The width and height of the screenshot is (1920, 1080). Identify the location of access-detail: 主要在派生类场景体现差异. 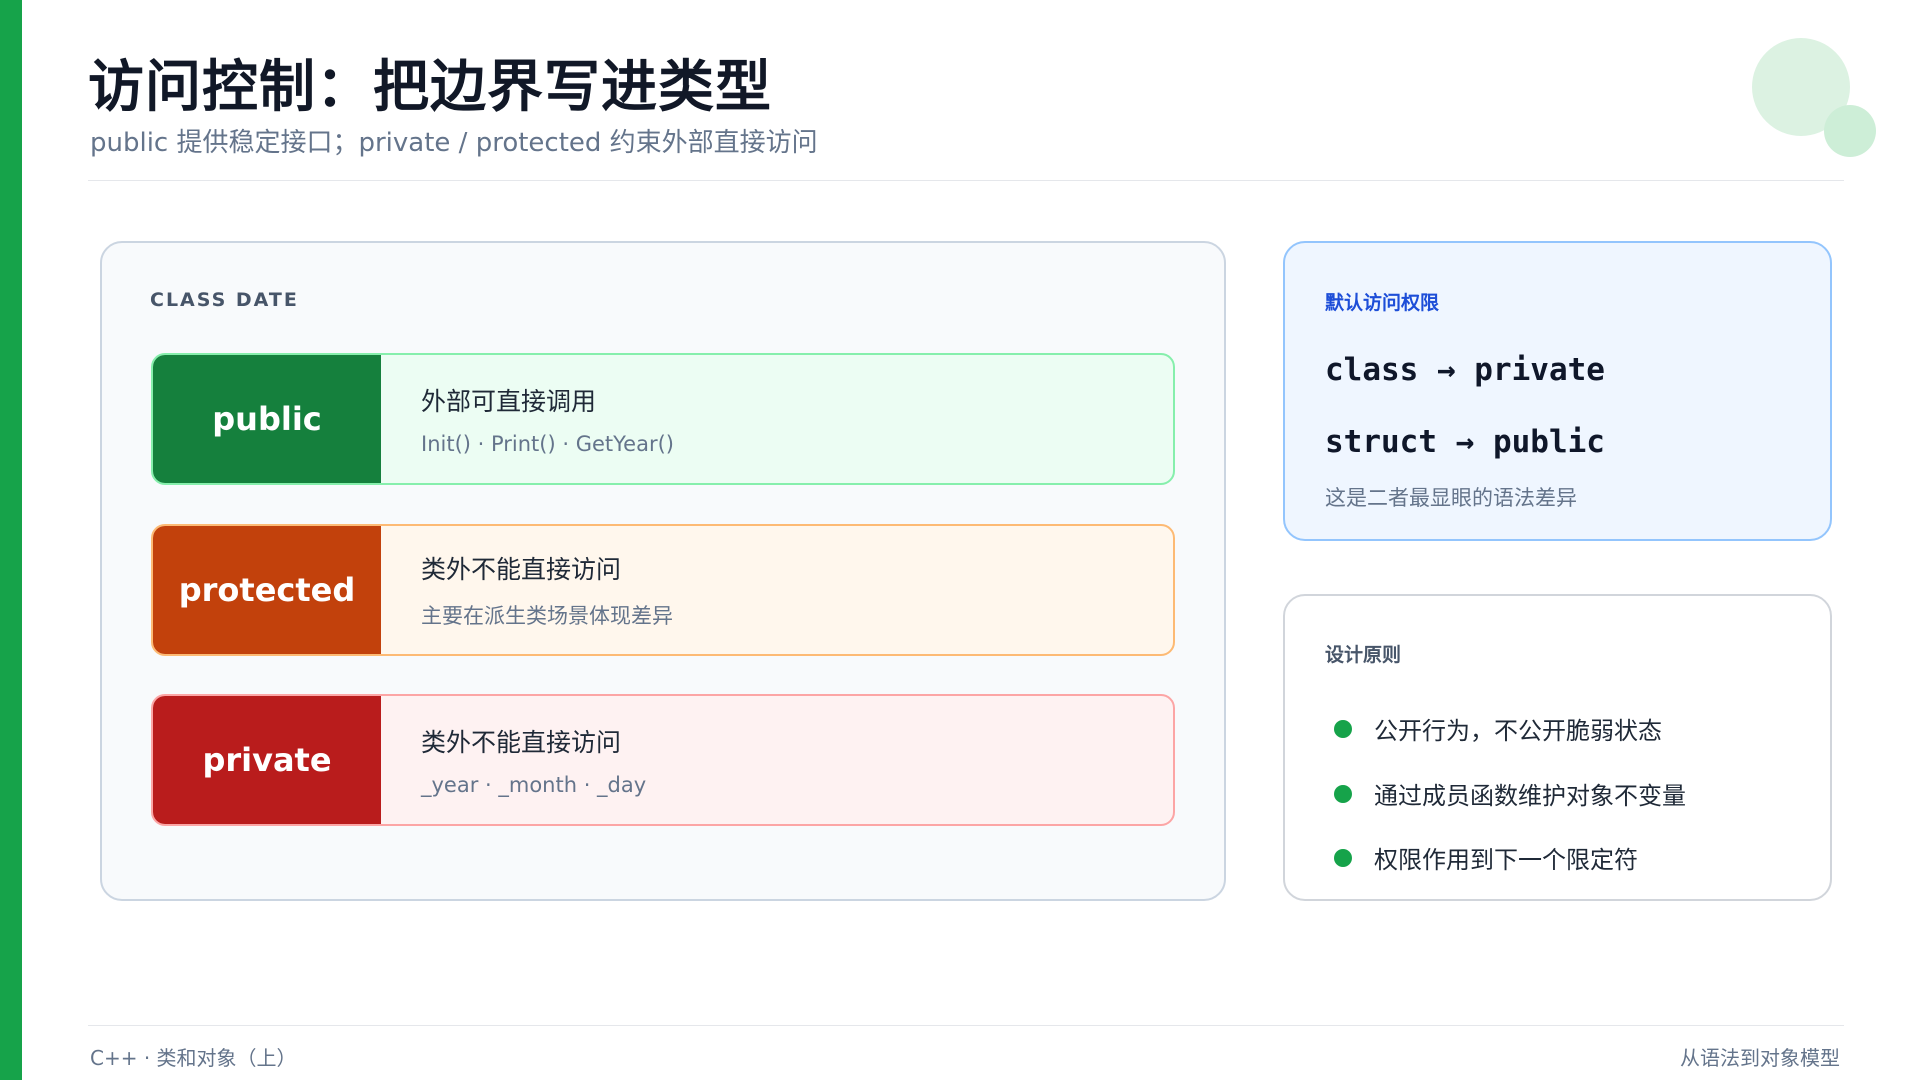
(547, 616).